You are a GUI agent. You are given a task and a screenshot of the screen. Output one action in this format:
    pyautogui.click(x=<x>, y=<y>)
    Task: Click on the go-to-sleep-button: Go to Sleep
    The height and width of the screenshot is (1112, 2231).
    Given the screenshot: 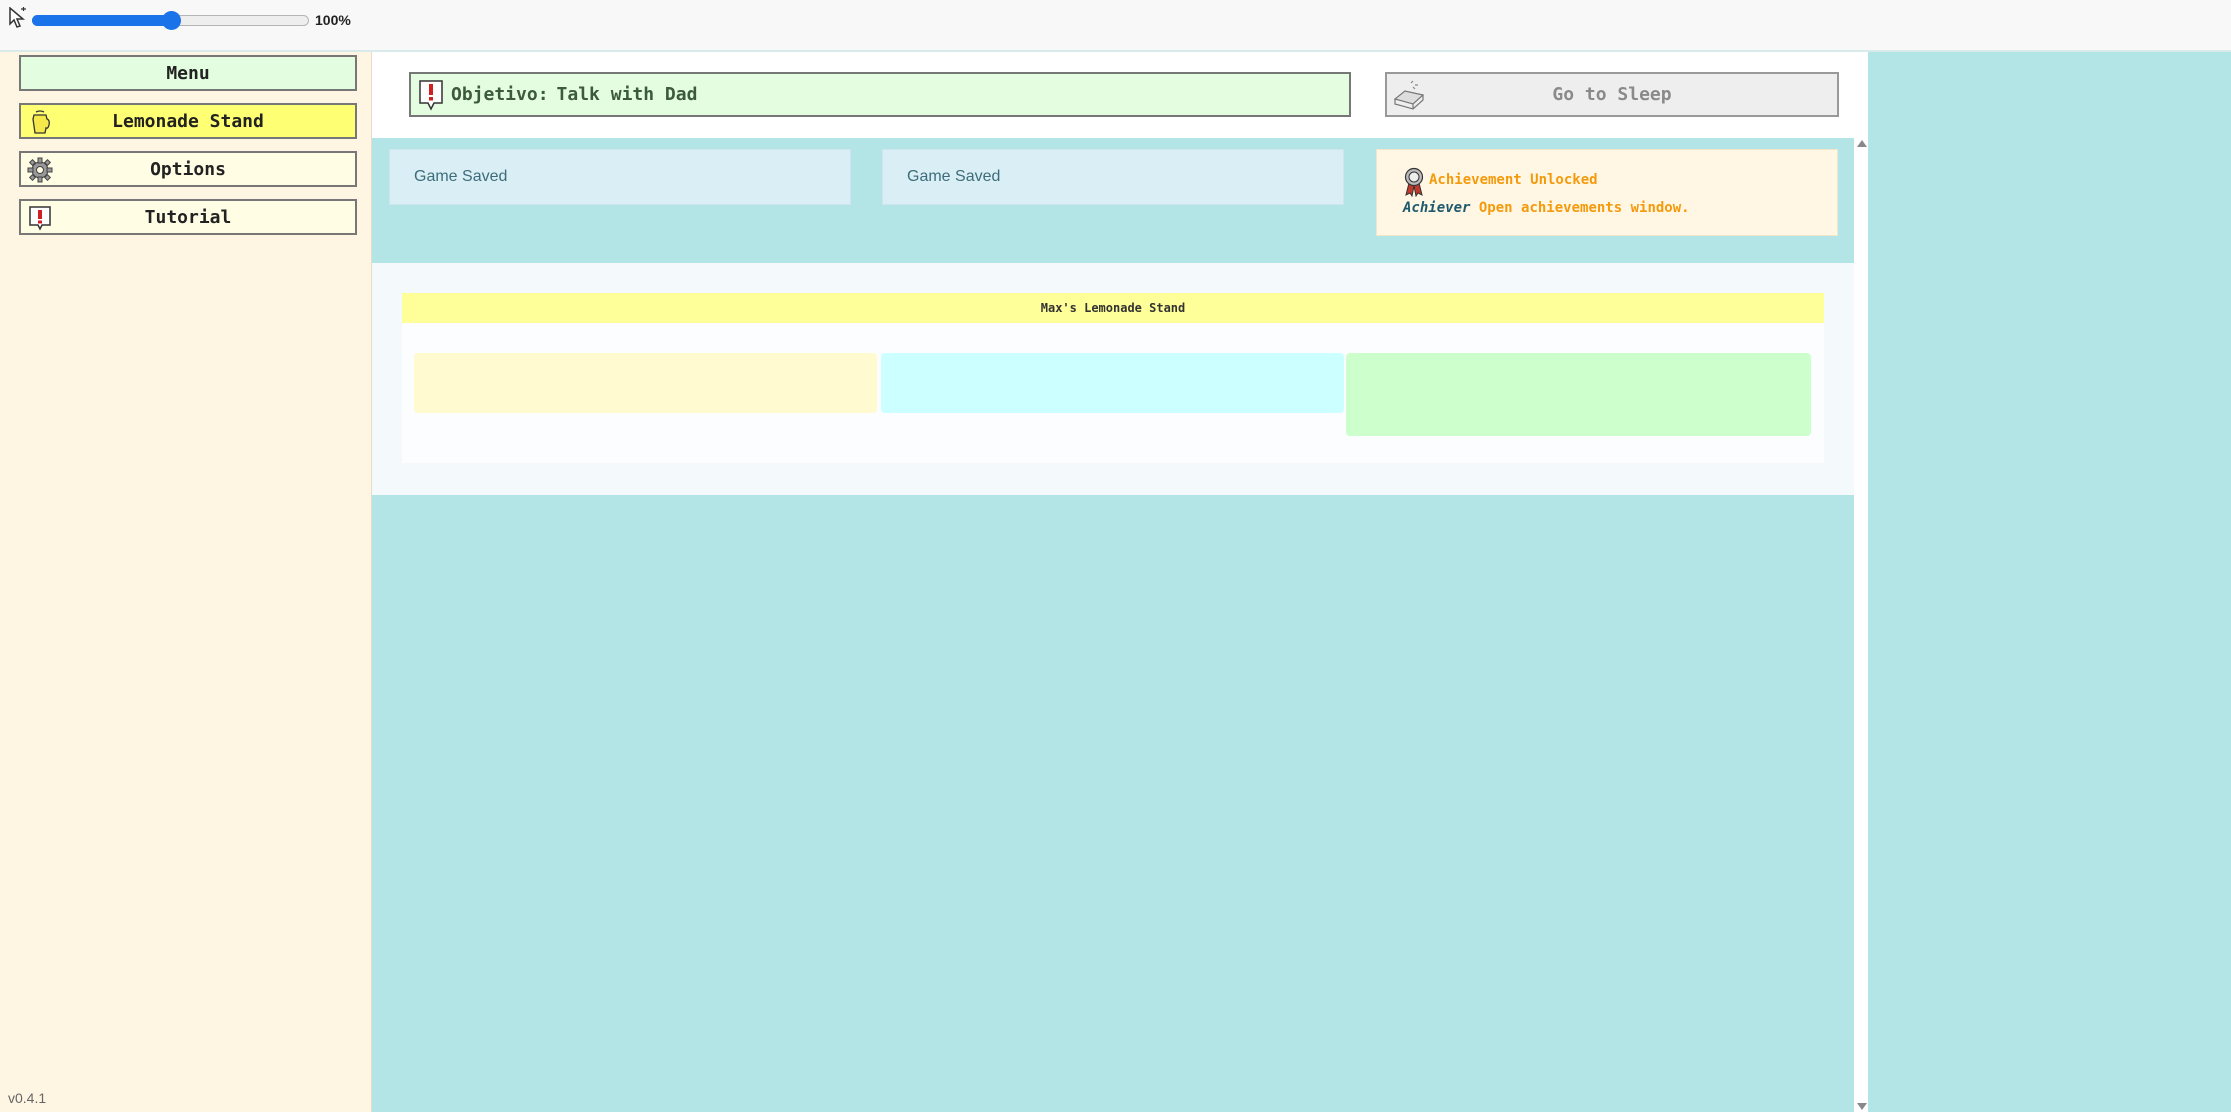 What is the action you would take?
    pyautogui.click(x=1612, y=94)
    